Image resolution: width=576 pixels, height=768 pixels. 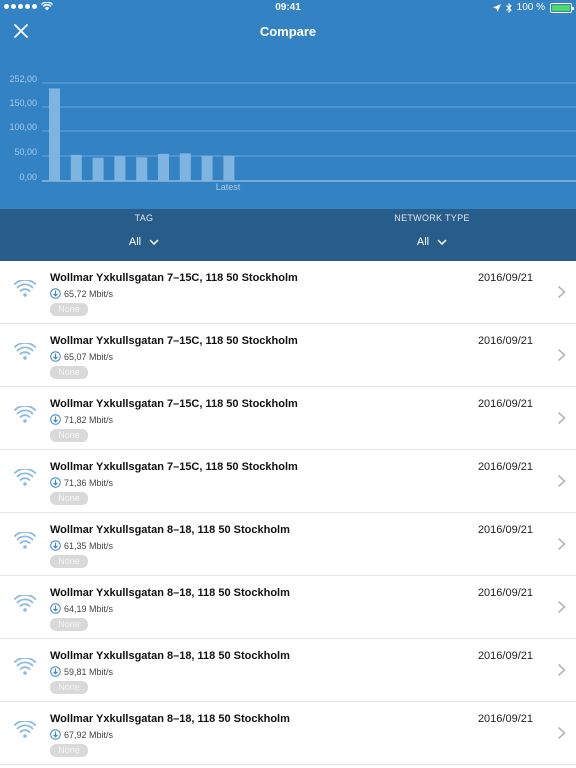 I want to click on y-tick-label: 252,00, so click(x=23, y=79).